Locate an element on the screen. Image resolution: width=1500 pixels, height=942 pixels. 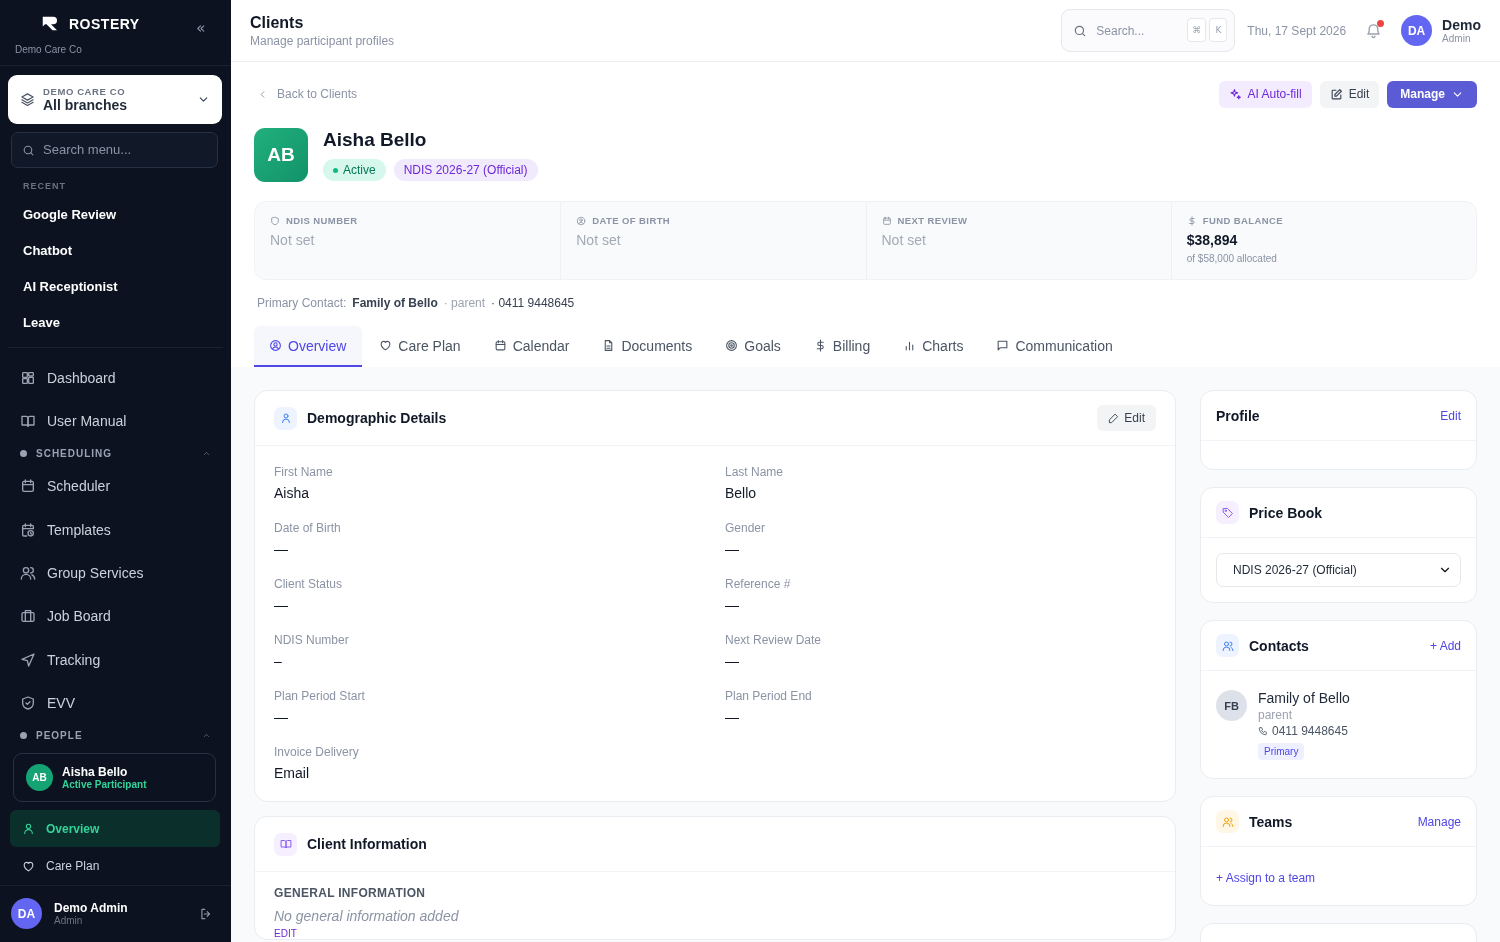
card-title: Profile is located at coordinates (1238, 415).